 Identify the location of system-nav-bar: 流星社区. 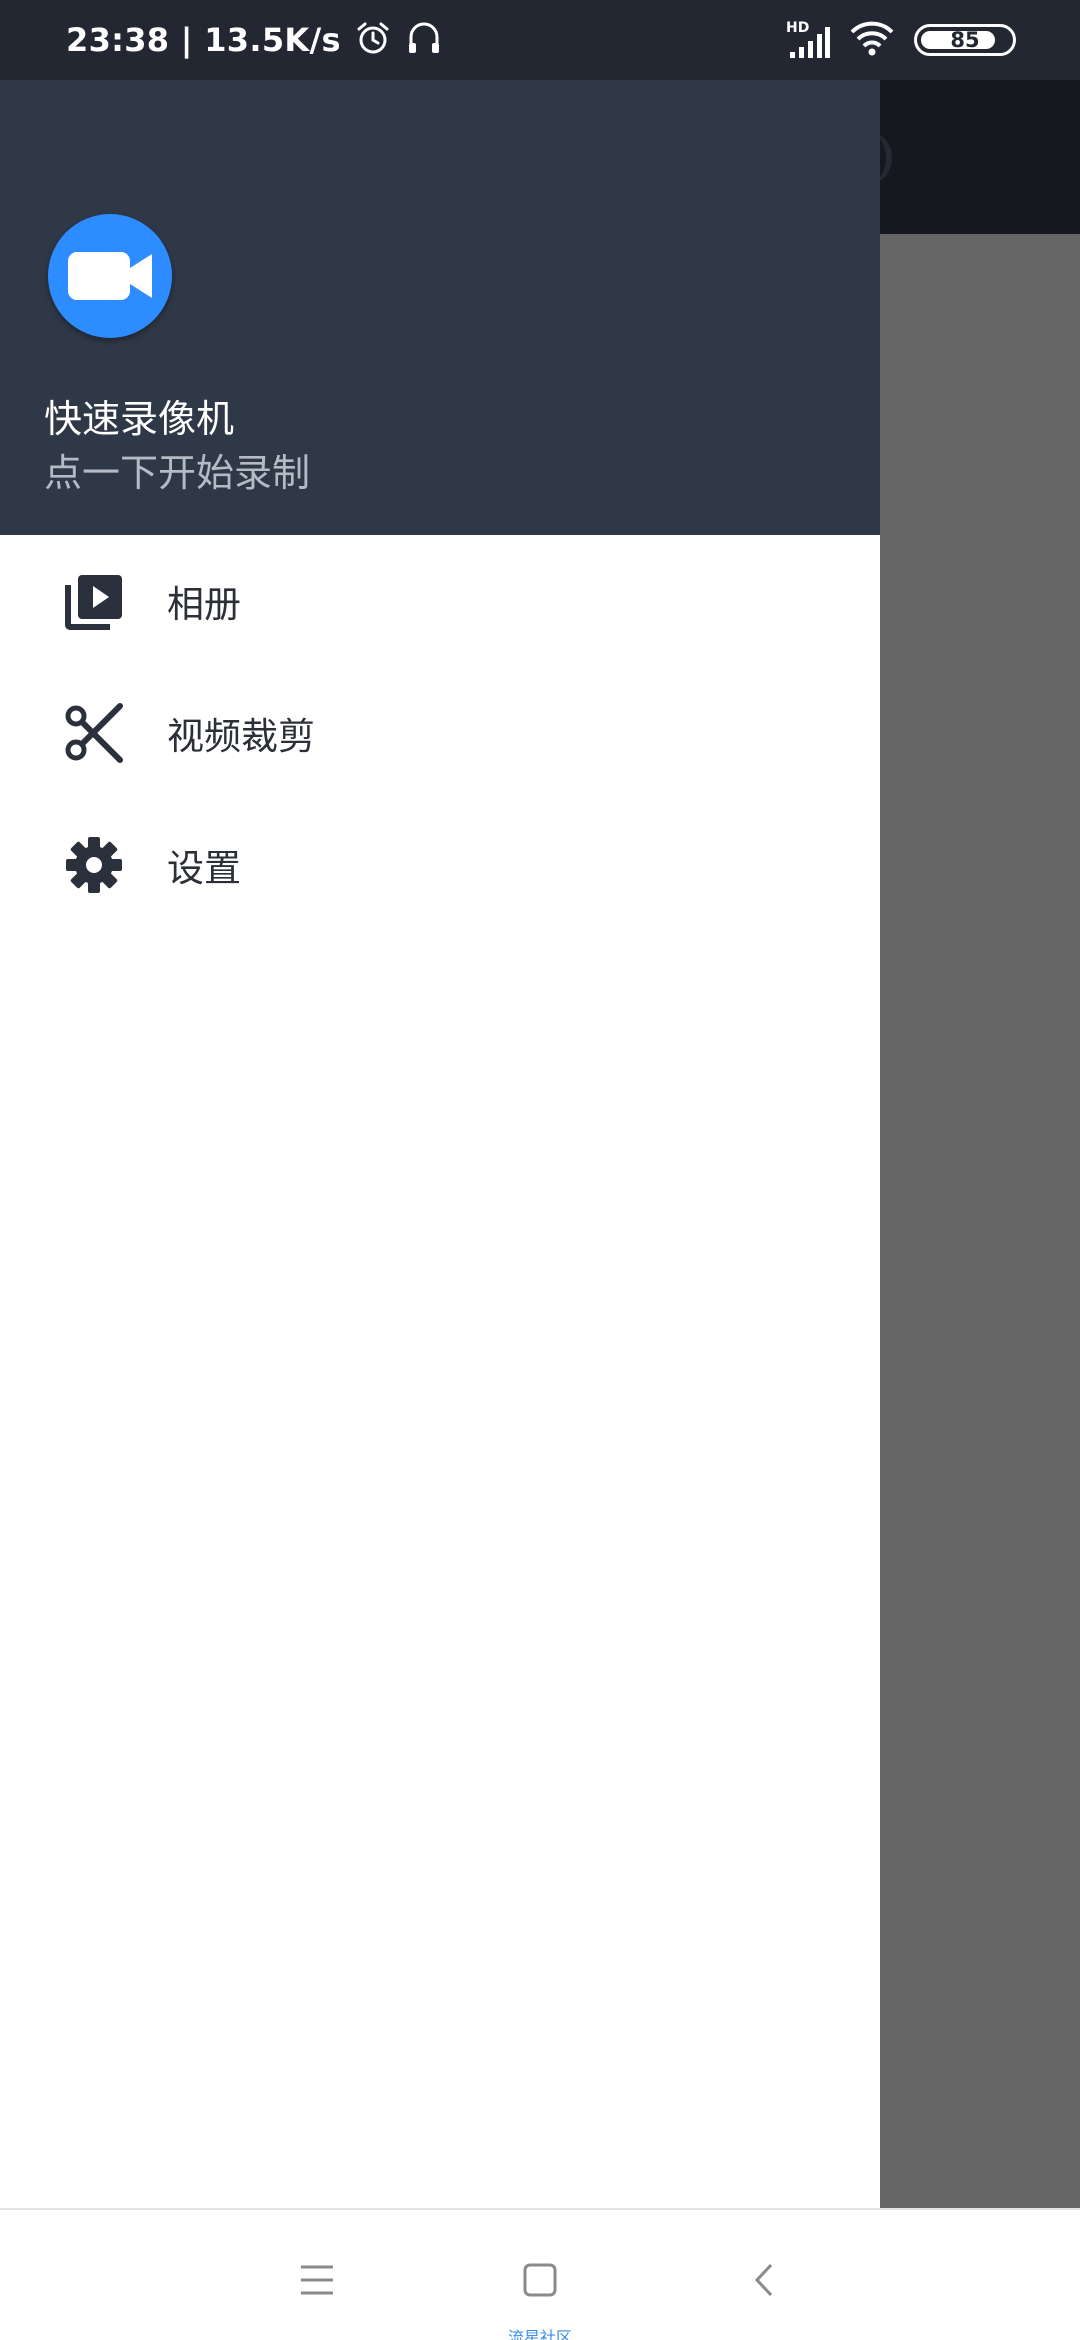
(540, 2274).